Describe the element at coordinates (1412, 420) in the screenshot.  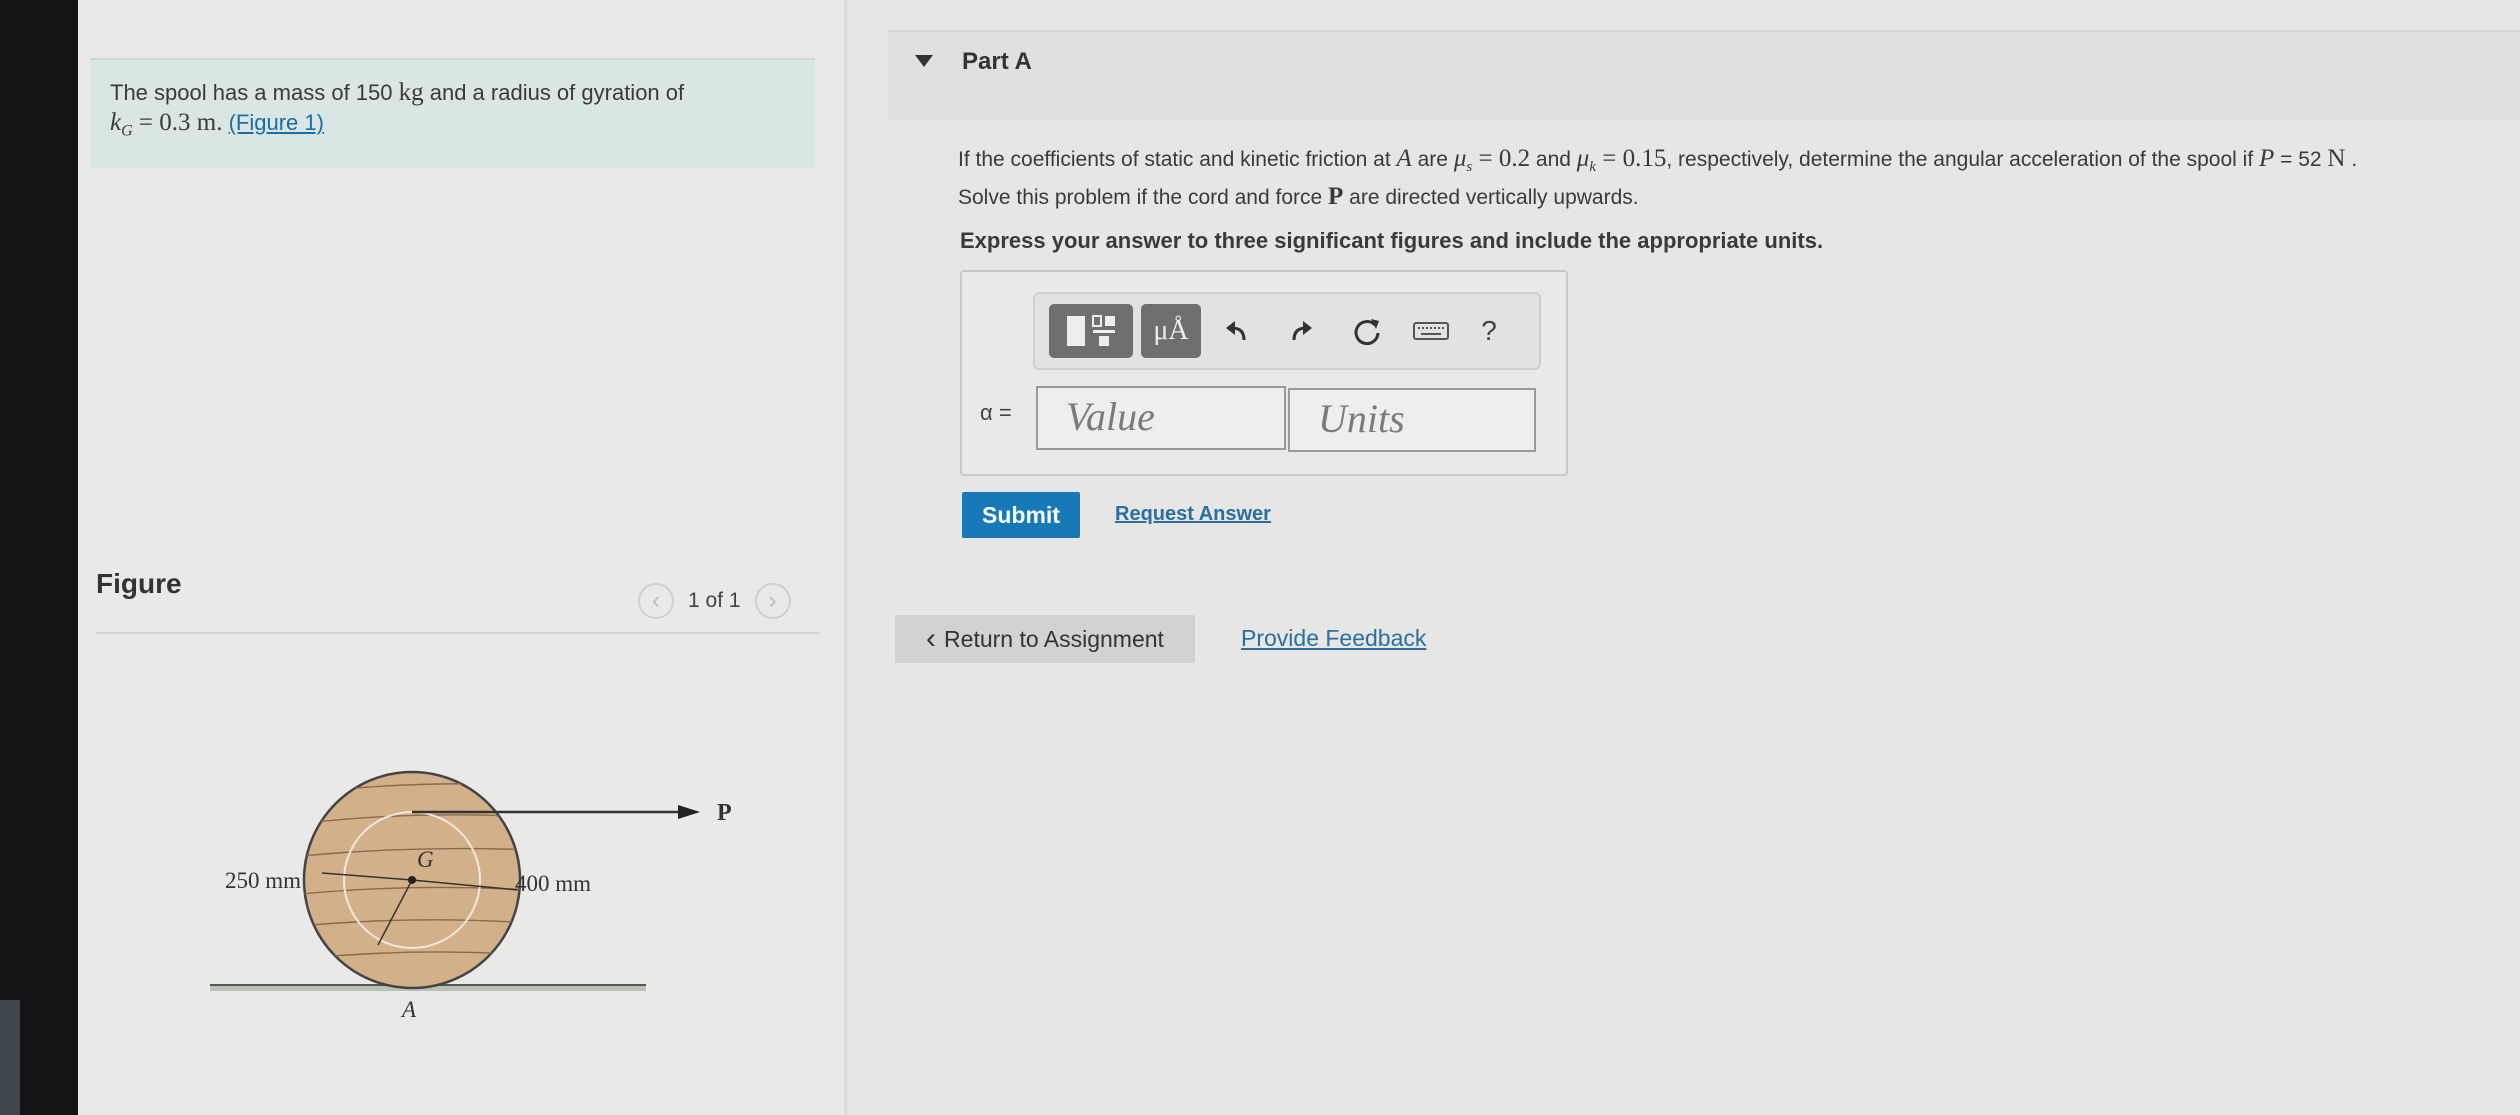
I see `units-input: Units` at that location.